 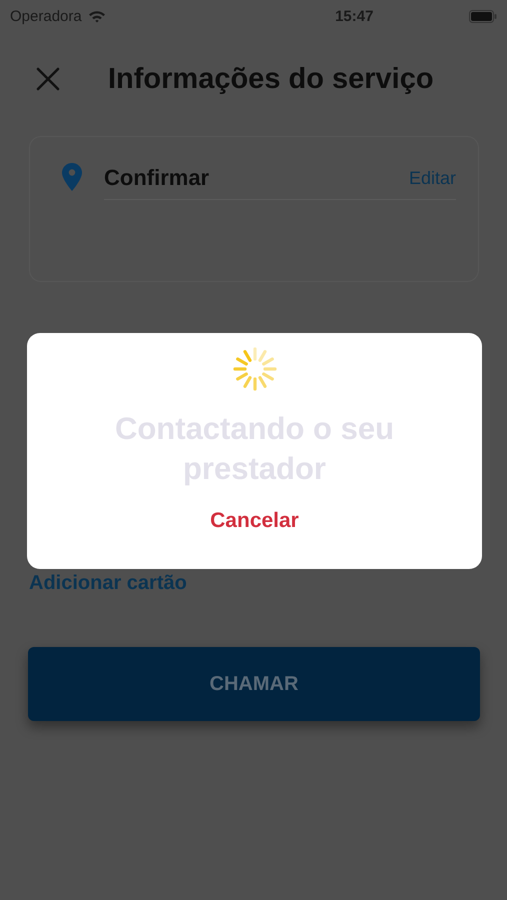 I want to click on close-icon, so click(x=48, y=79).